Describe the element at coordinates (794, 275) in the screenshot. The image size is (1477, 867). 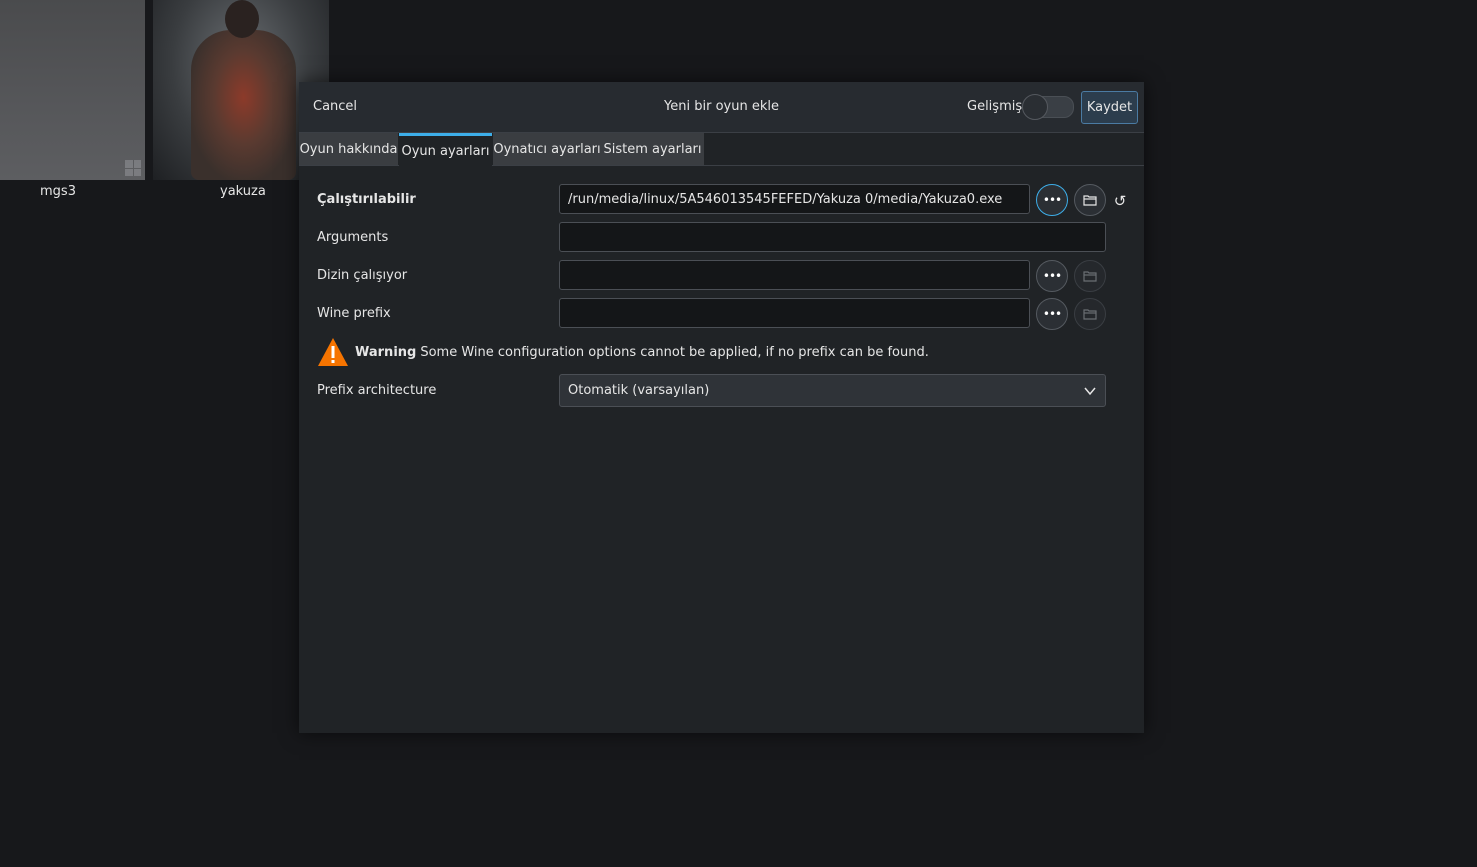
I see `working-dir-field` at that location.